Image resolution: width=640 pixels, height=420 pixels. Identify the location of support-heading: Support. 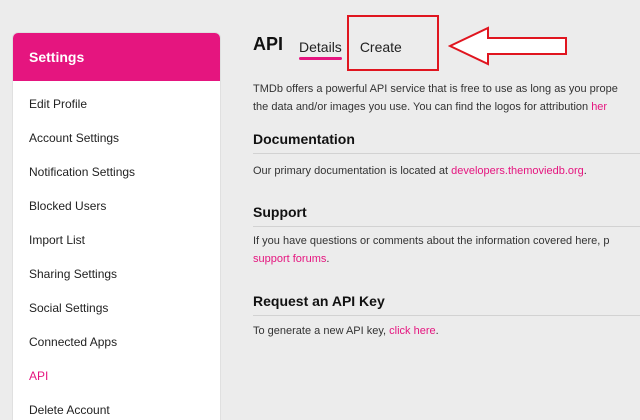
(280, 212).